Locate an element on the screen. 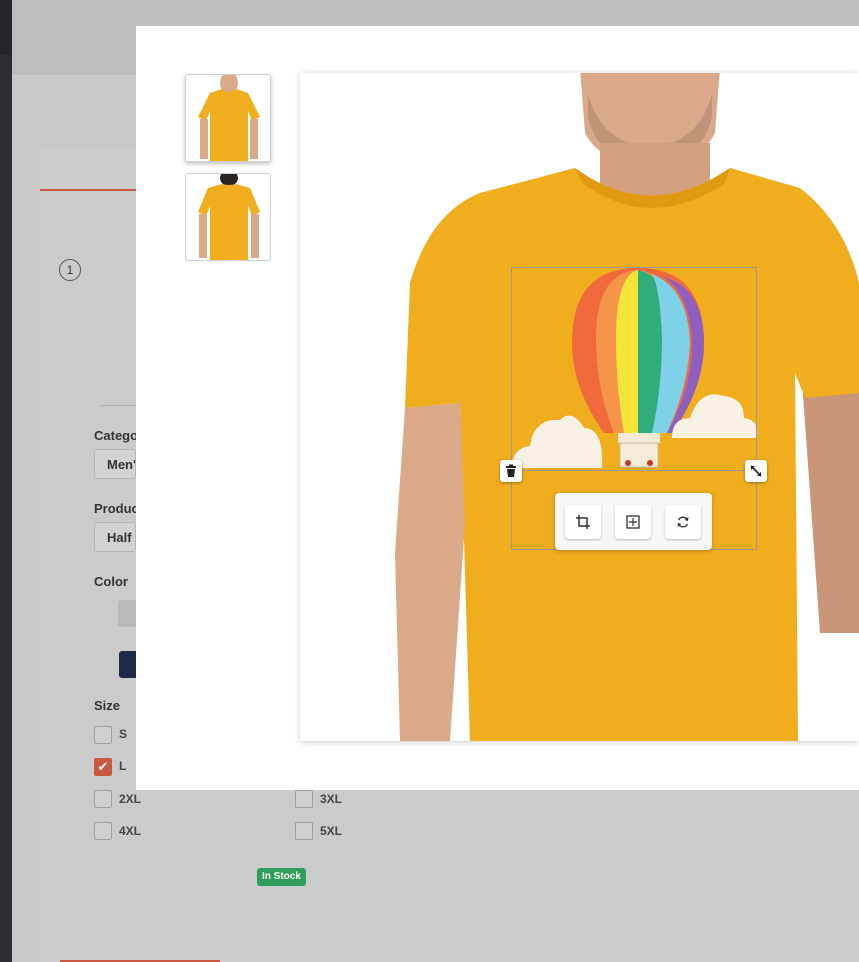 This screenshot has width=859, height=962. size-label: Size is located at coordinates (107, 705).